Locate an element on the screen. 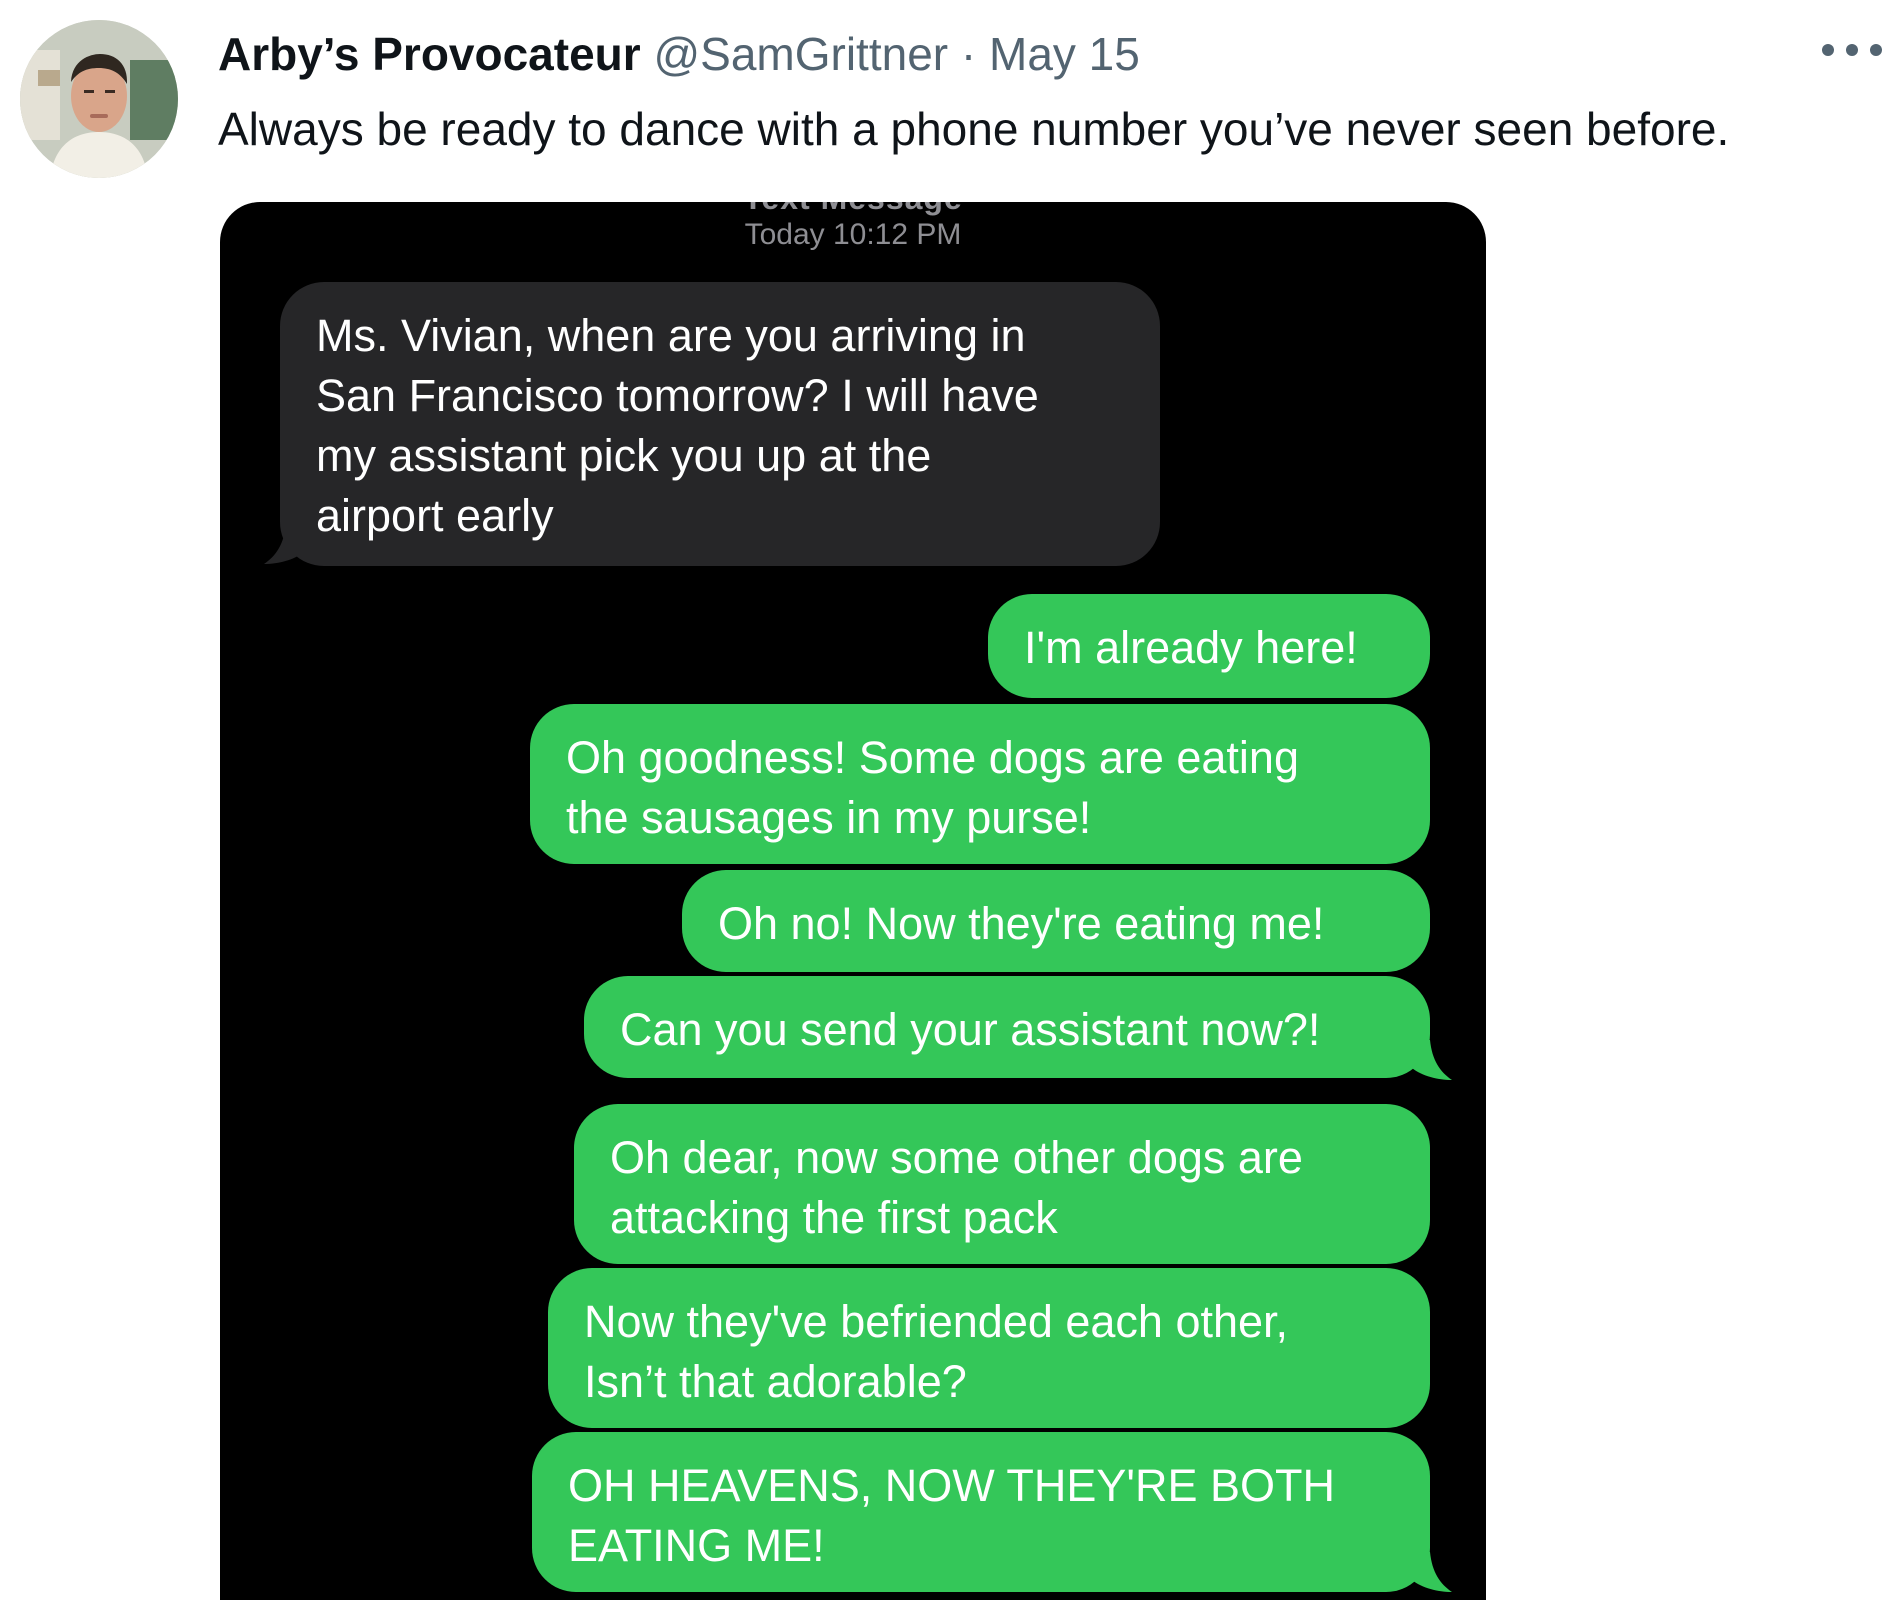 The height and width of the screenshot is (1600, 1900). message-line: Oh dear, now some other dogs are is located at coordinates (956, 1157).